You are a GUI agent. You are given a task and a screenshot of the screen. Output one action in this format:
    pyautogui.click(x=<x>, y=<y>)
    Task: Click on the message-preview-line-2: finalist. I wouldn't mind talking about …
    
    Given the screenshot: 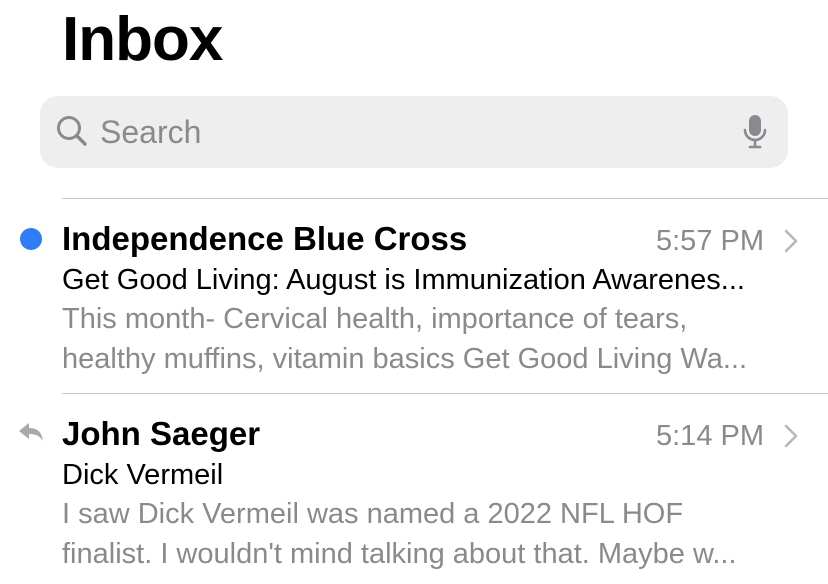 What is the action you would take?
    pyautogui.click(x=399, y=554)
    